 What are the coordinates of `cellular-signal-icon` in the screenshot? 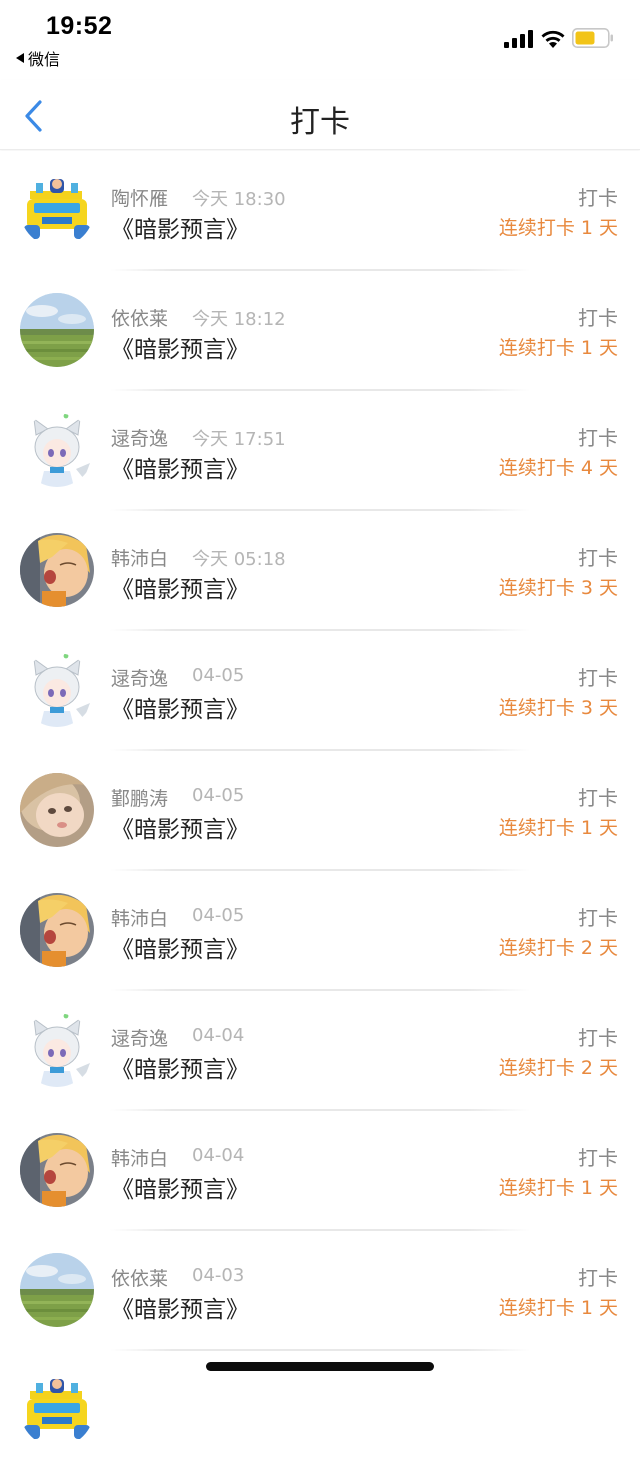 It's located at (518, 39).